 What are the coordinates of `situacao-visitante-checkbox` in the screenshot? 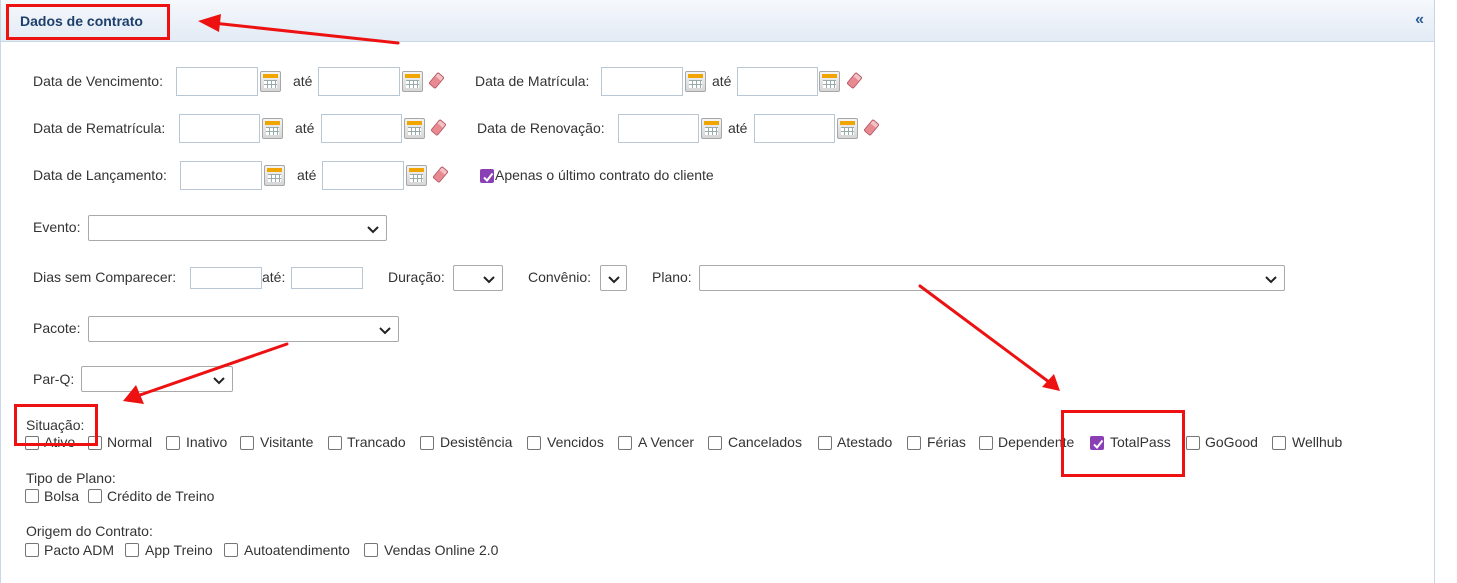 It's located at (247, 443).